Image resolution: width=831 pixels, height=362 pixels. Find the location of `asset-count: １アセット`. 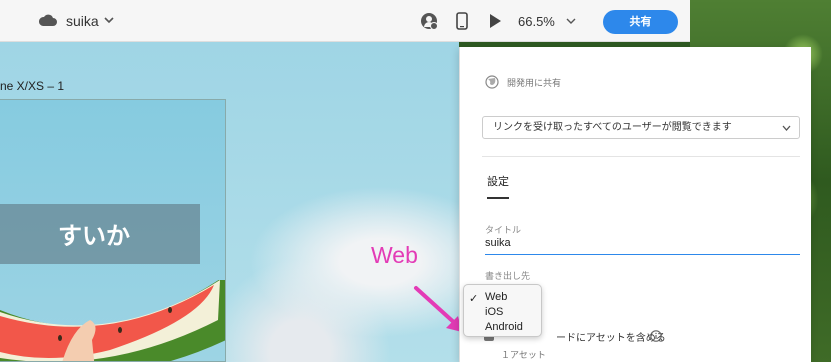

asset-count: １アセット is located at coordinates (523, 355).